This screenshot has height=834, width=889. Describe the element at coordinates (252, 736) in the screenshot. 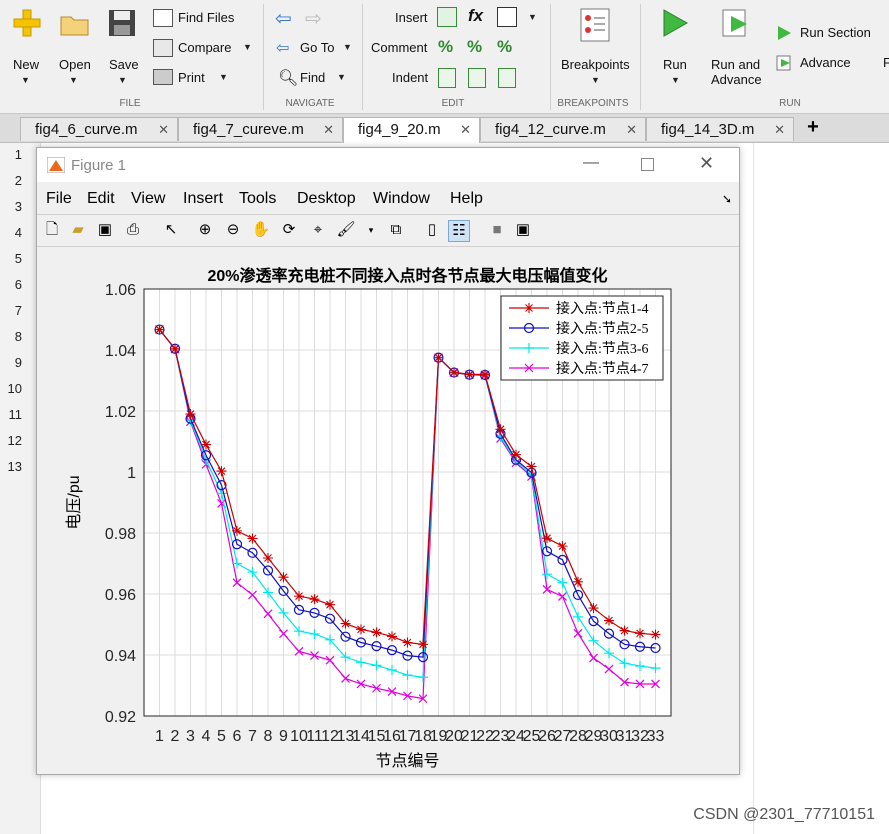

I see `x-tick-label: 7` at that location.